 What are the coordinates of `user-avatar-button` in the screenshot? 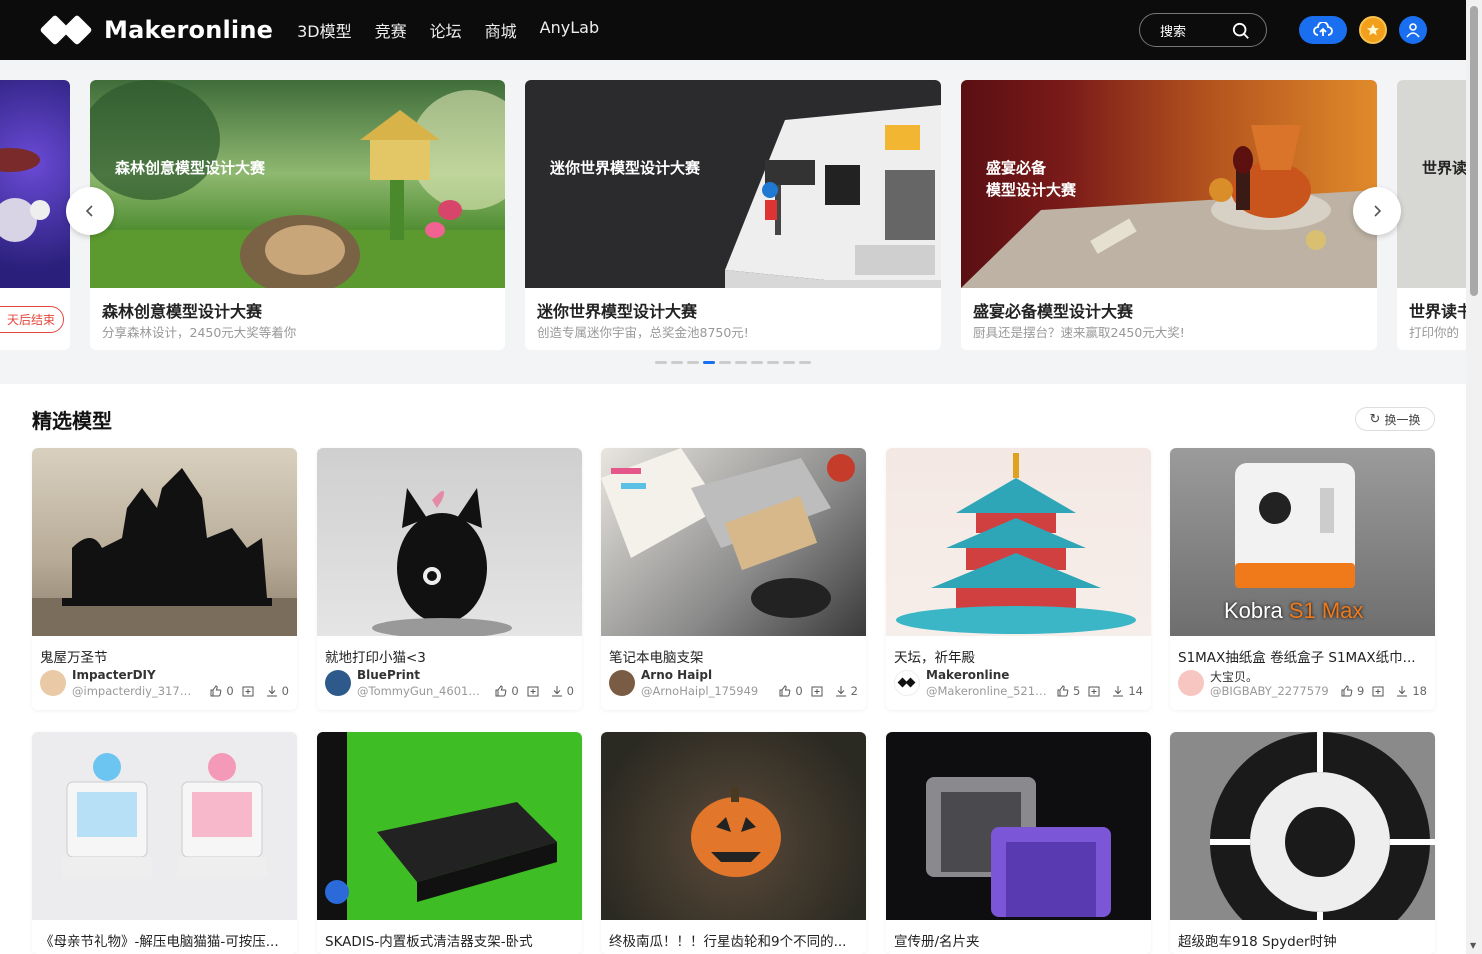 It's located at (1413, 30).